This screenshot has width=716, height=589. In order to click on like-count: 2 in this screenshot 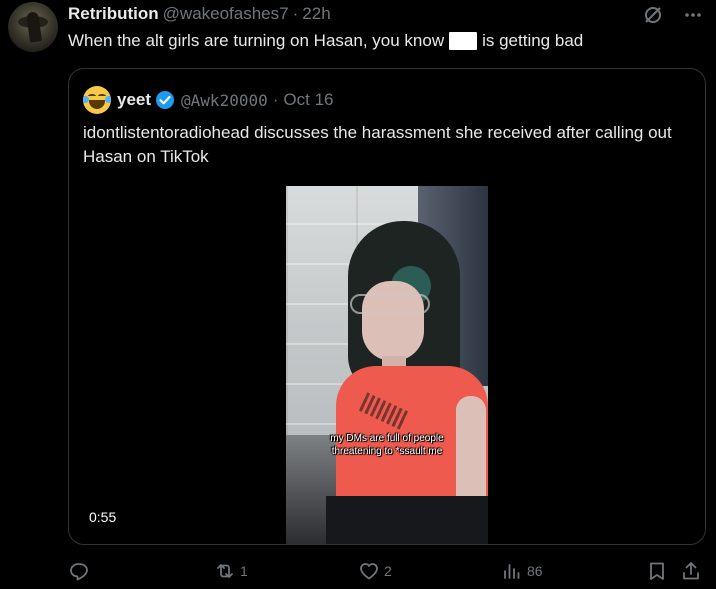, I will do `click(388, 571)`.